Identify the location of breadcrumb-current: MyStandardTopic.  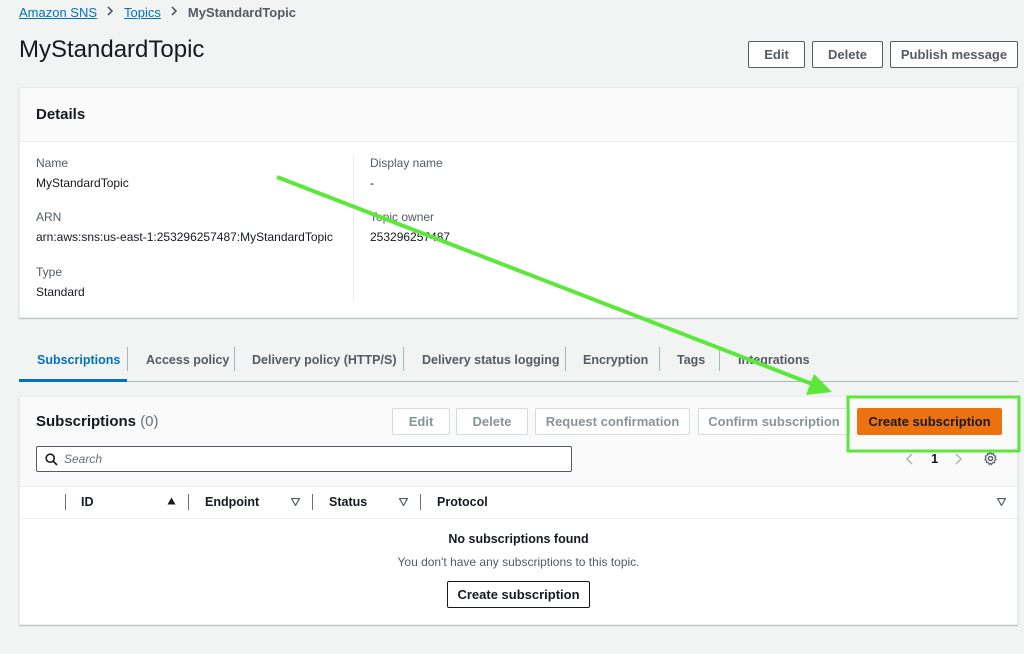
(242, 12).